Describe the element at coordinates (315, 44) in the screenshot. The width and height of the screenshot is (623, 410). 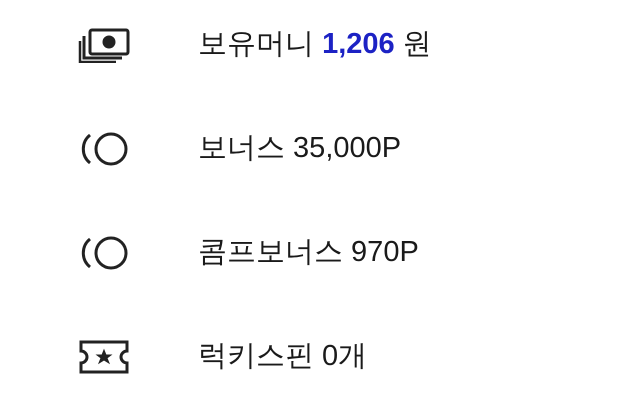
I see `balance-label: 보유머니 1,206 원` at that location.